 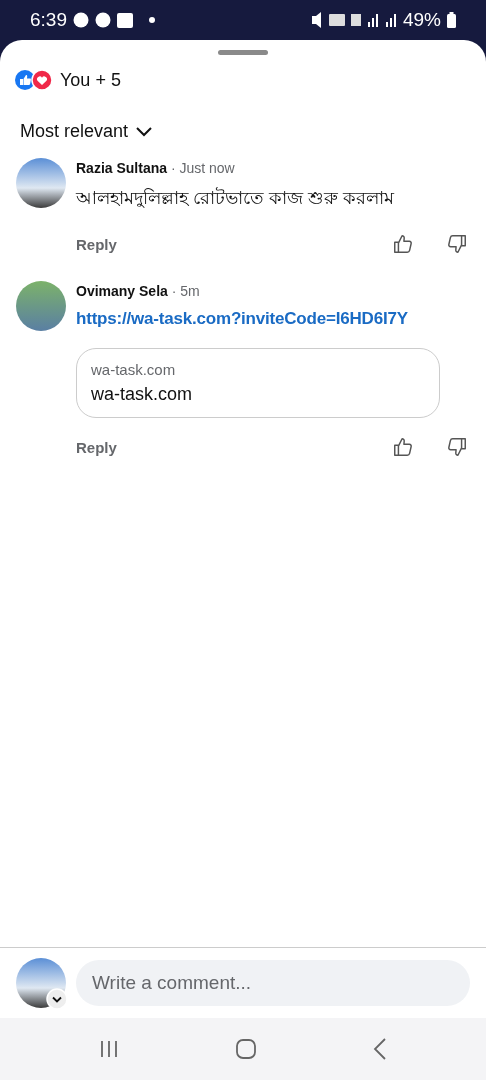 What do you see at coordinates (421, 20) in the screenshot?
I see `battery-percentage: 49%` at bounding box center [421, 20].